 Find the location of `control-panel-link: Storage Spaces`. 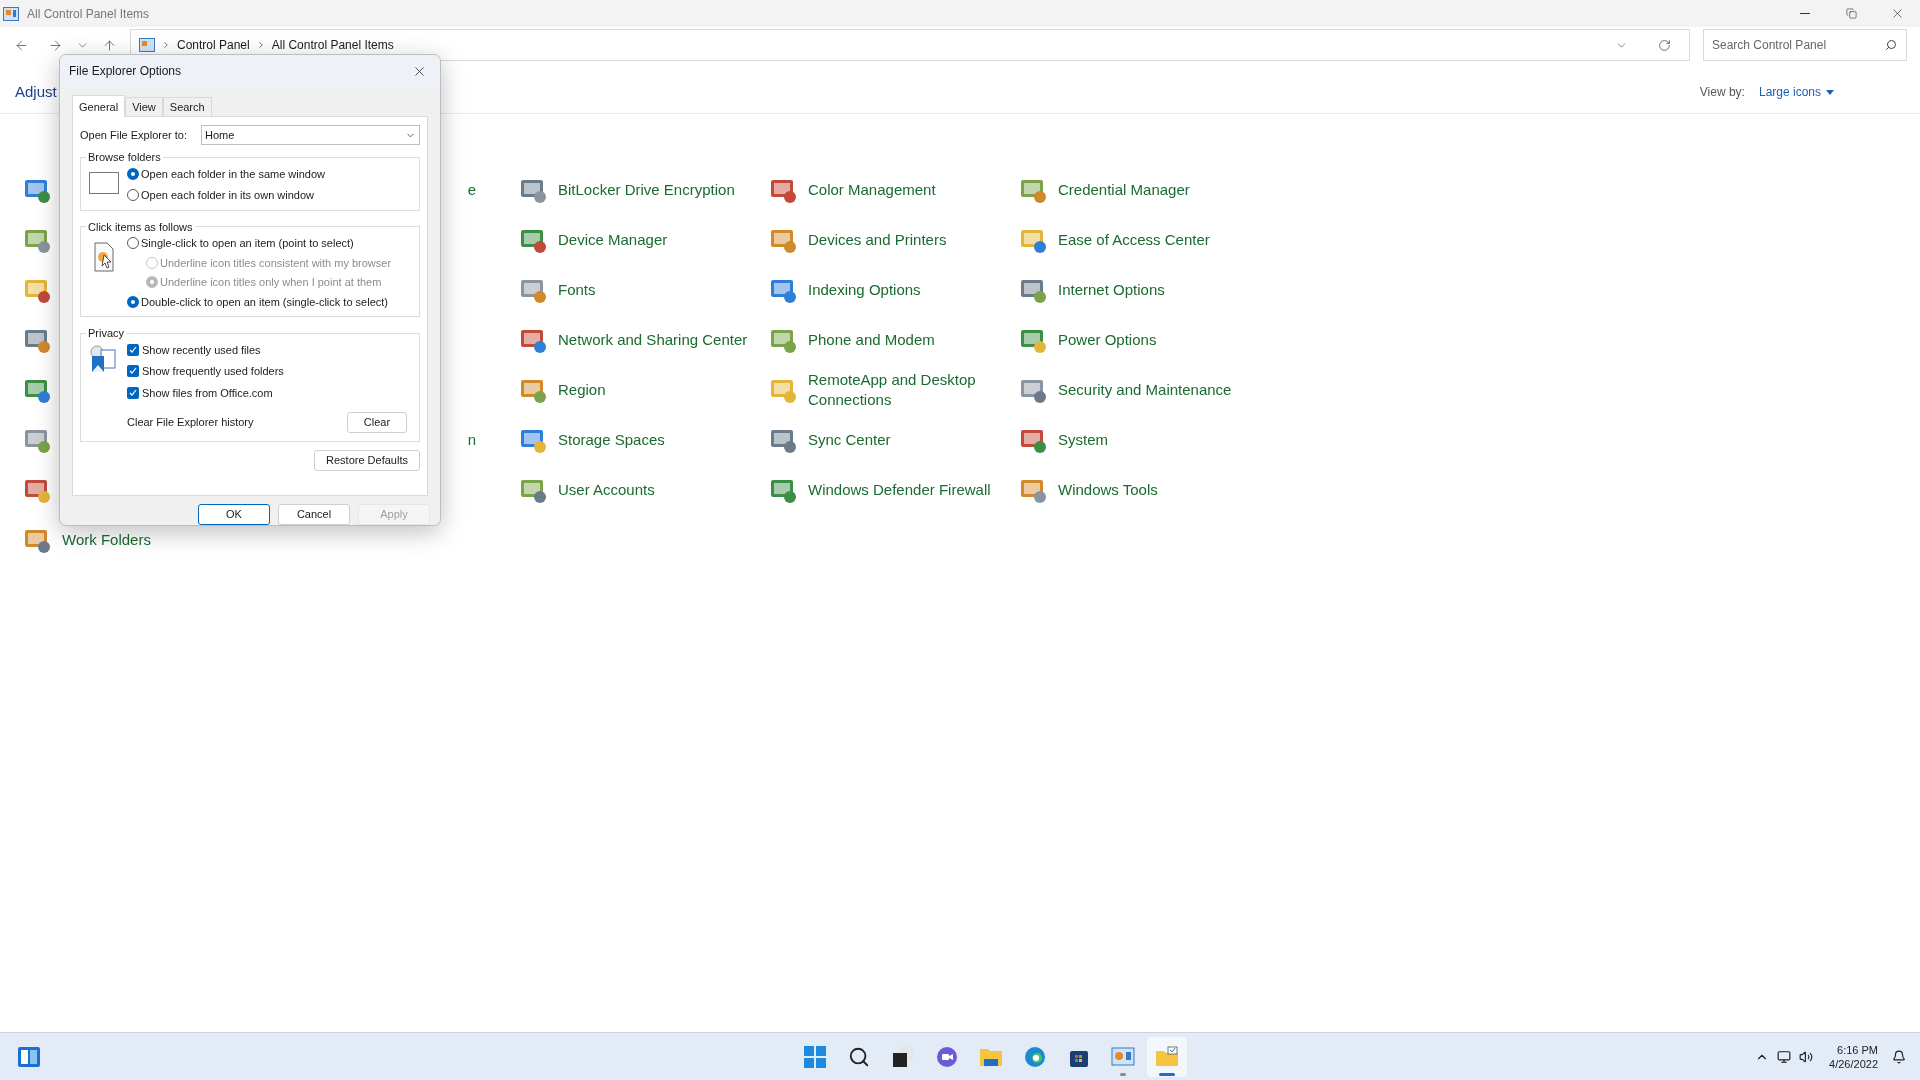

control-panel-link: Storage Spaces is located at coordinates (653, 440).